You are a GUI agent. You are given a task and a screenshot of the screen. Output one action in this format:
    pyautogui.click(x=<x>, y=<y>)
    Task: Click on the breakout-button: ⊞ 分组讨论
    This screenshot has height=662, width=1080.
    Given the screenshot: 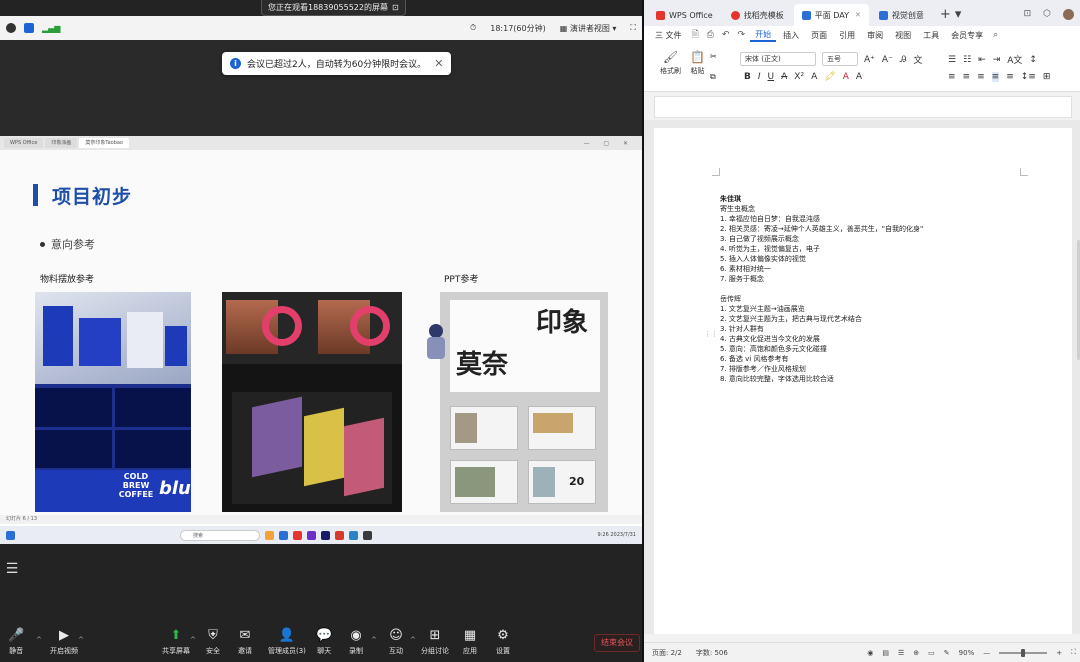 What is the action you would take?
    pyautogui.click(x=435, y=642)
    